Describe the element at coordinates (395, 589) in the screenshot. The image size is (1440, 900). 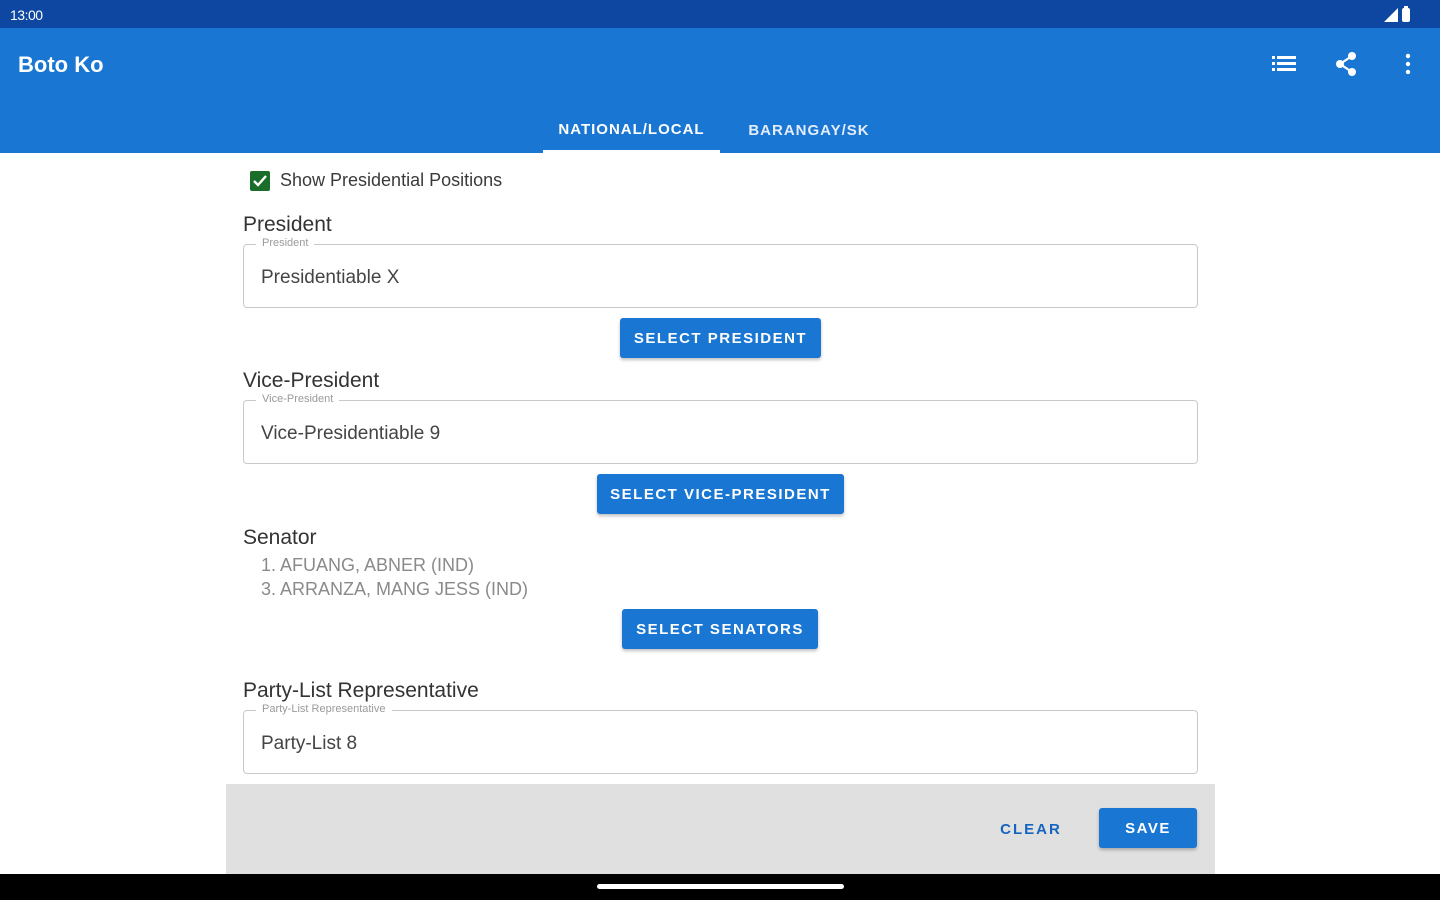
I see `list-item: 3. ARRANZA, MANG JESS (IND)` at that location.